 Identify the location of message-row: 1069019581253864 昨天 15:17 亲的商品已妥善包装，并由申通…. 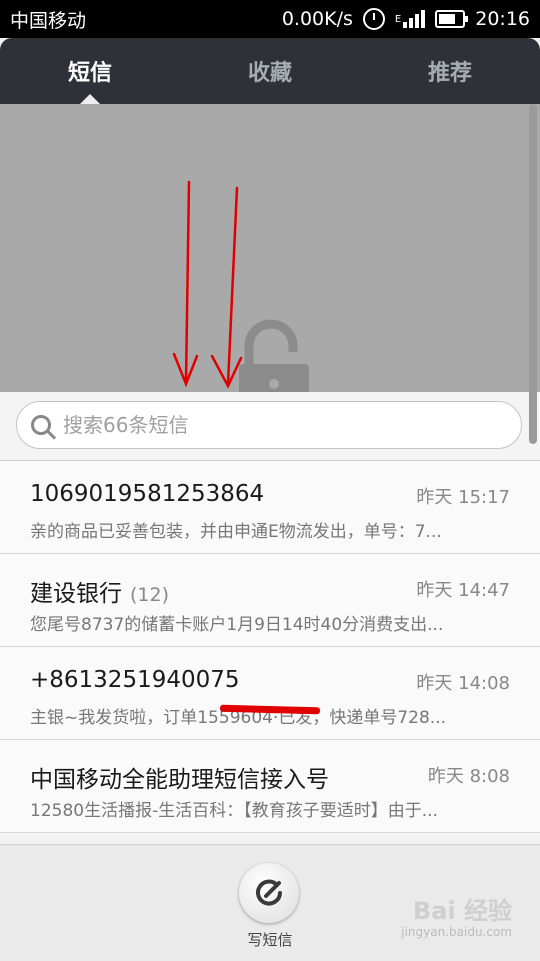
(270, 507).